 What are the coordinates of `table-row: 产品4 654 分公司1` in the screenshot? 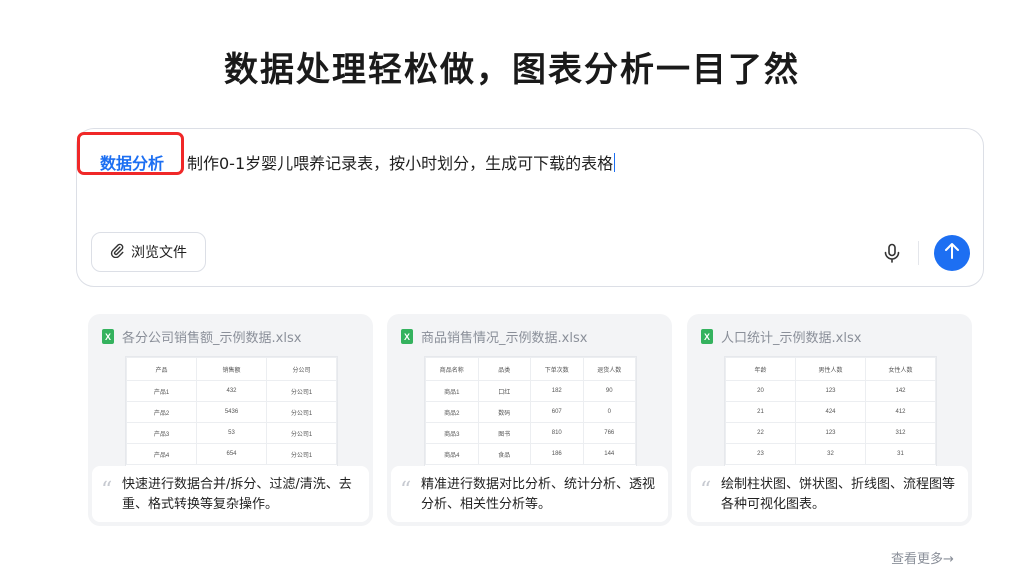 It's located at (231, 454).